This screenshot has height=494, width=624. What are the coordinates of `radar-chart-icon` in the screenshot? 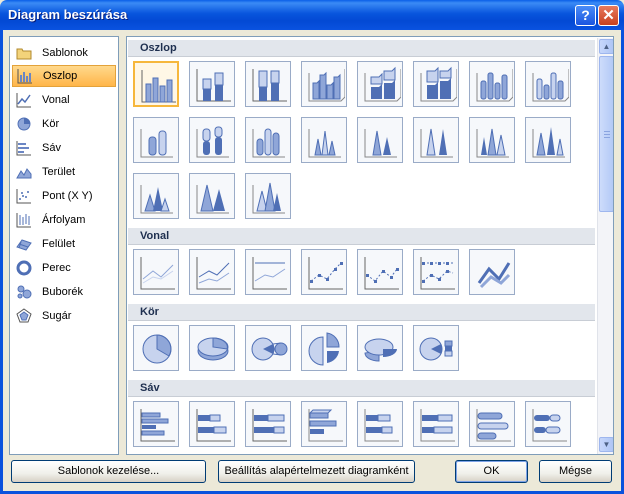 It's located at (24, 316).